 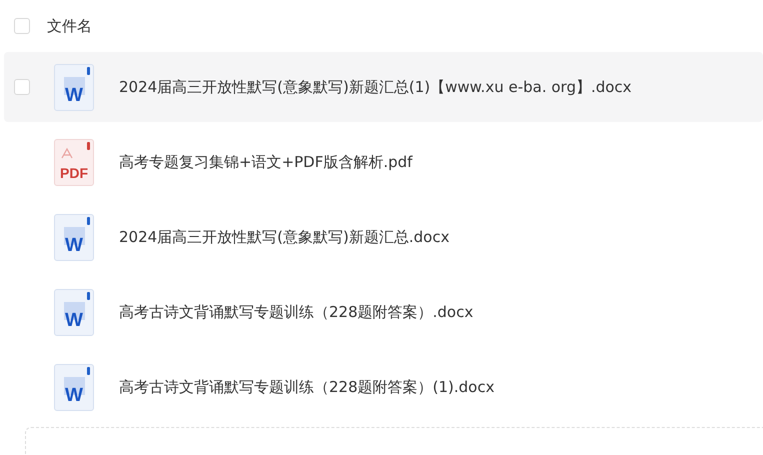 I want to click on file-name: 2024届高三开放性默写(意象默写)新题汇总(1)【www.xu e-ba. org】.docx, so click(x=375, y=87).